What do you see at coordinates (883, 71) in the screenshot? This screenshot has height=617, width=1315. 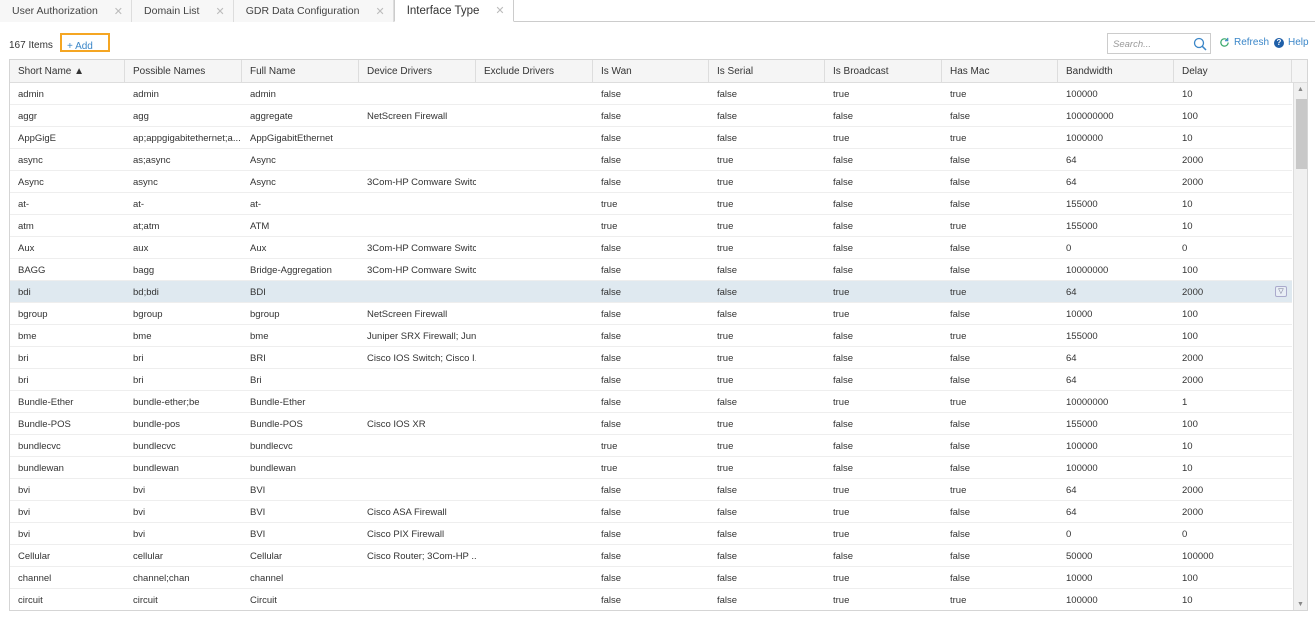 I see `column-header-is-broadcast: Is Broadcast` at bounding box center [883, 71].